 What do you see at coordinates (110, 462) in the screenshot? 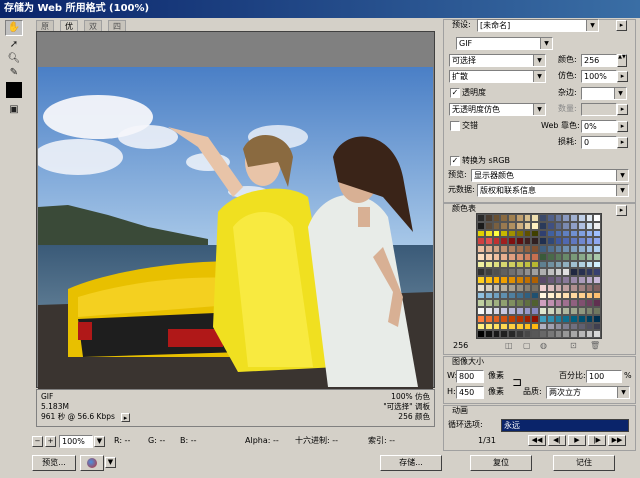
I see `browser-menu-icon: ▼` at bounding box center [110, 462].